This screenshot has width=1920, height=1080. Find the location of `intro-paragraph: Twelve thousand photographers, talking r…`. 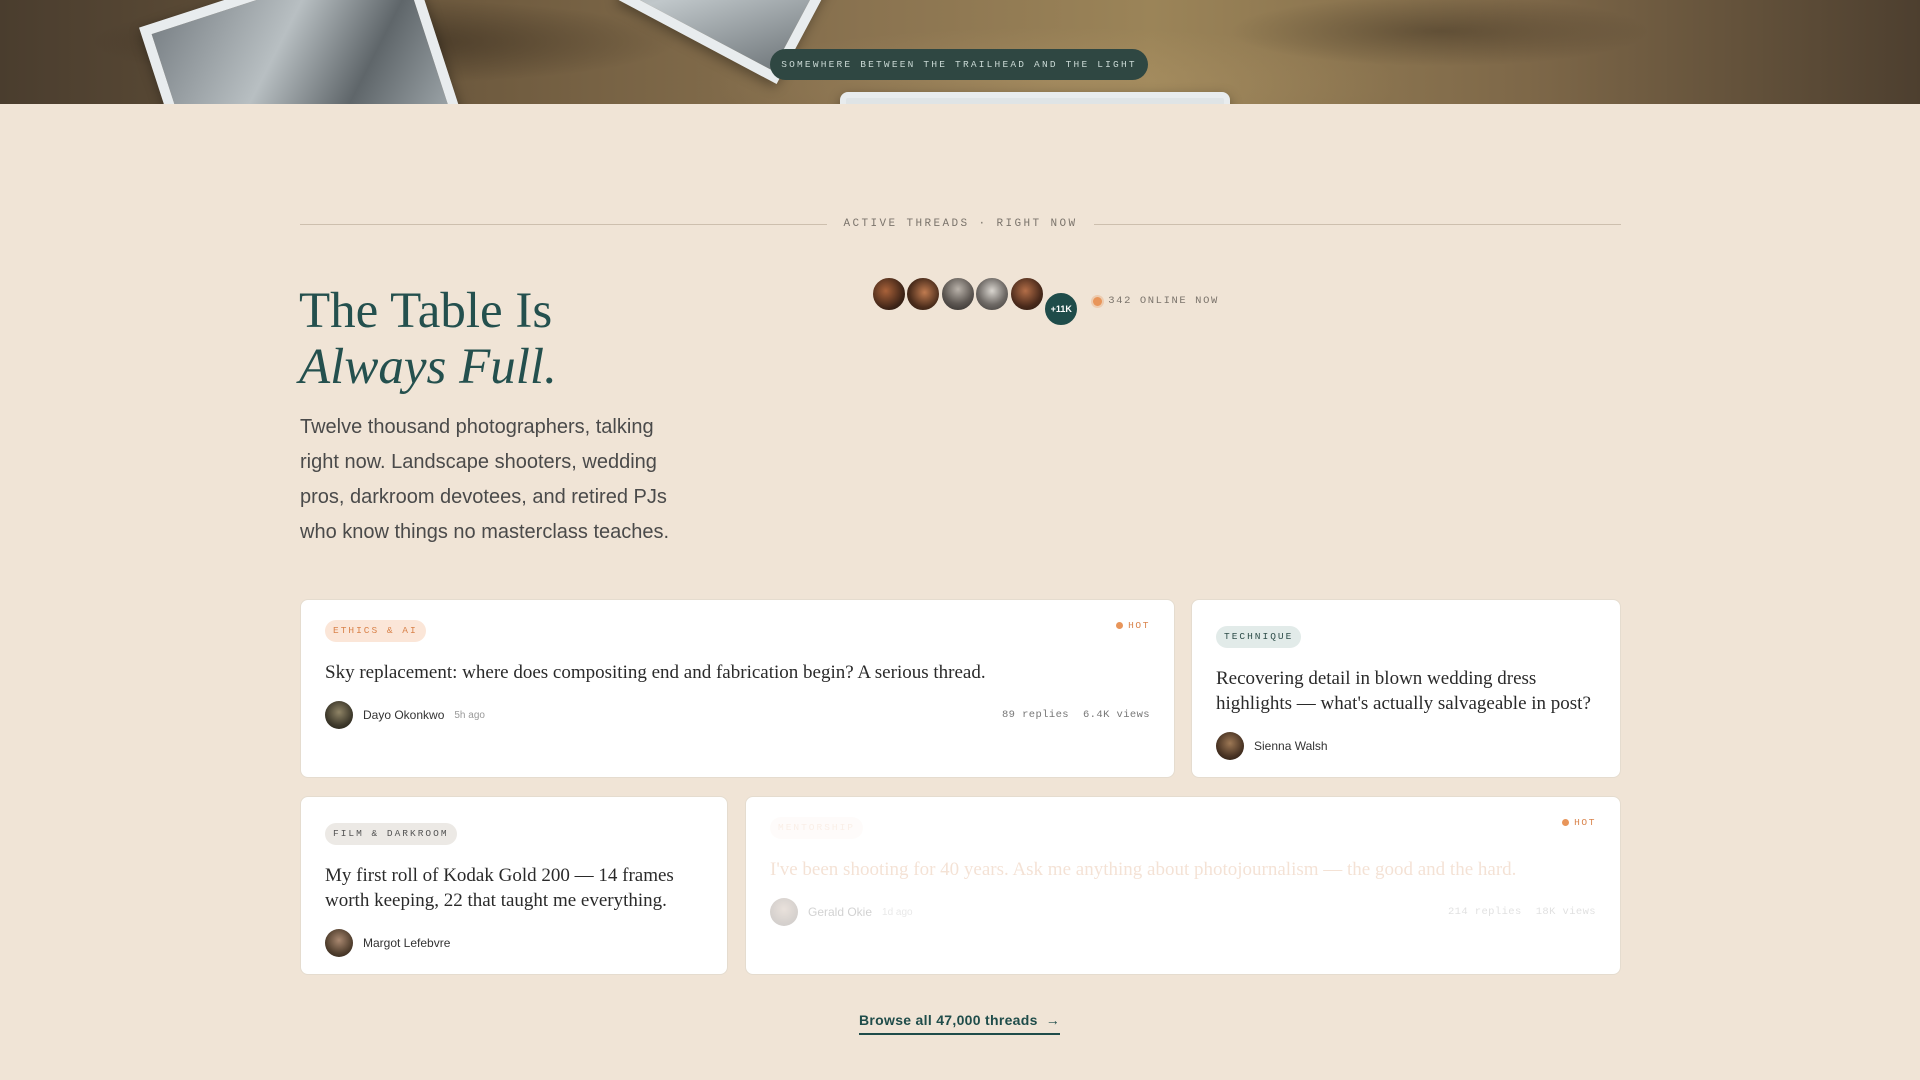

intro-paragraph: Twelve thousand photographers, talking r… is located at coordinates (485, 479).